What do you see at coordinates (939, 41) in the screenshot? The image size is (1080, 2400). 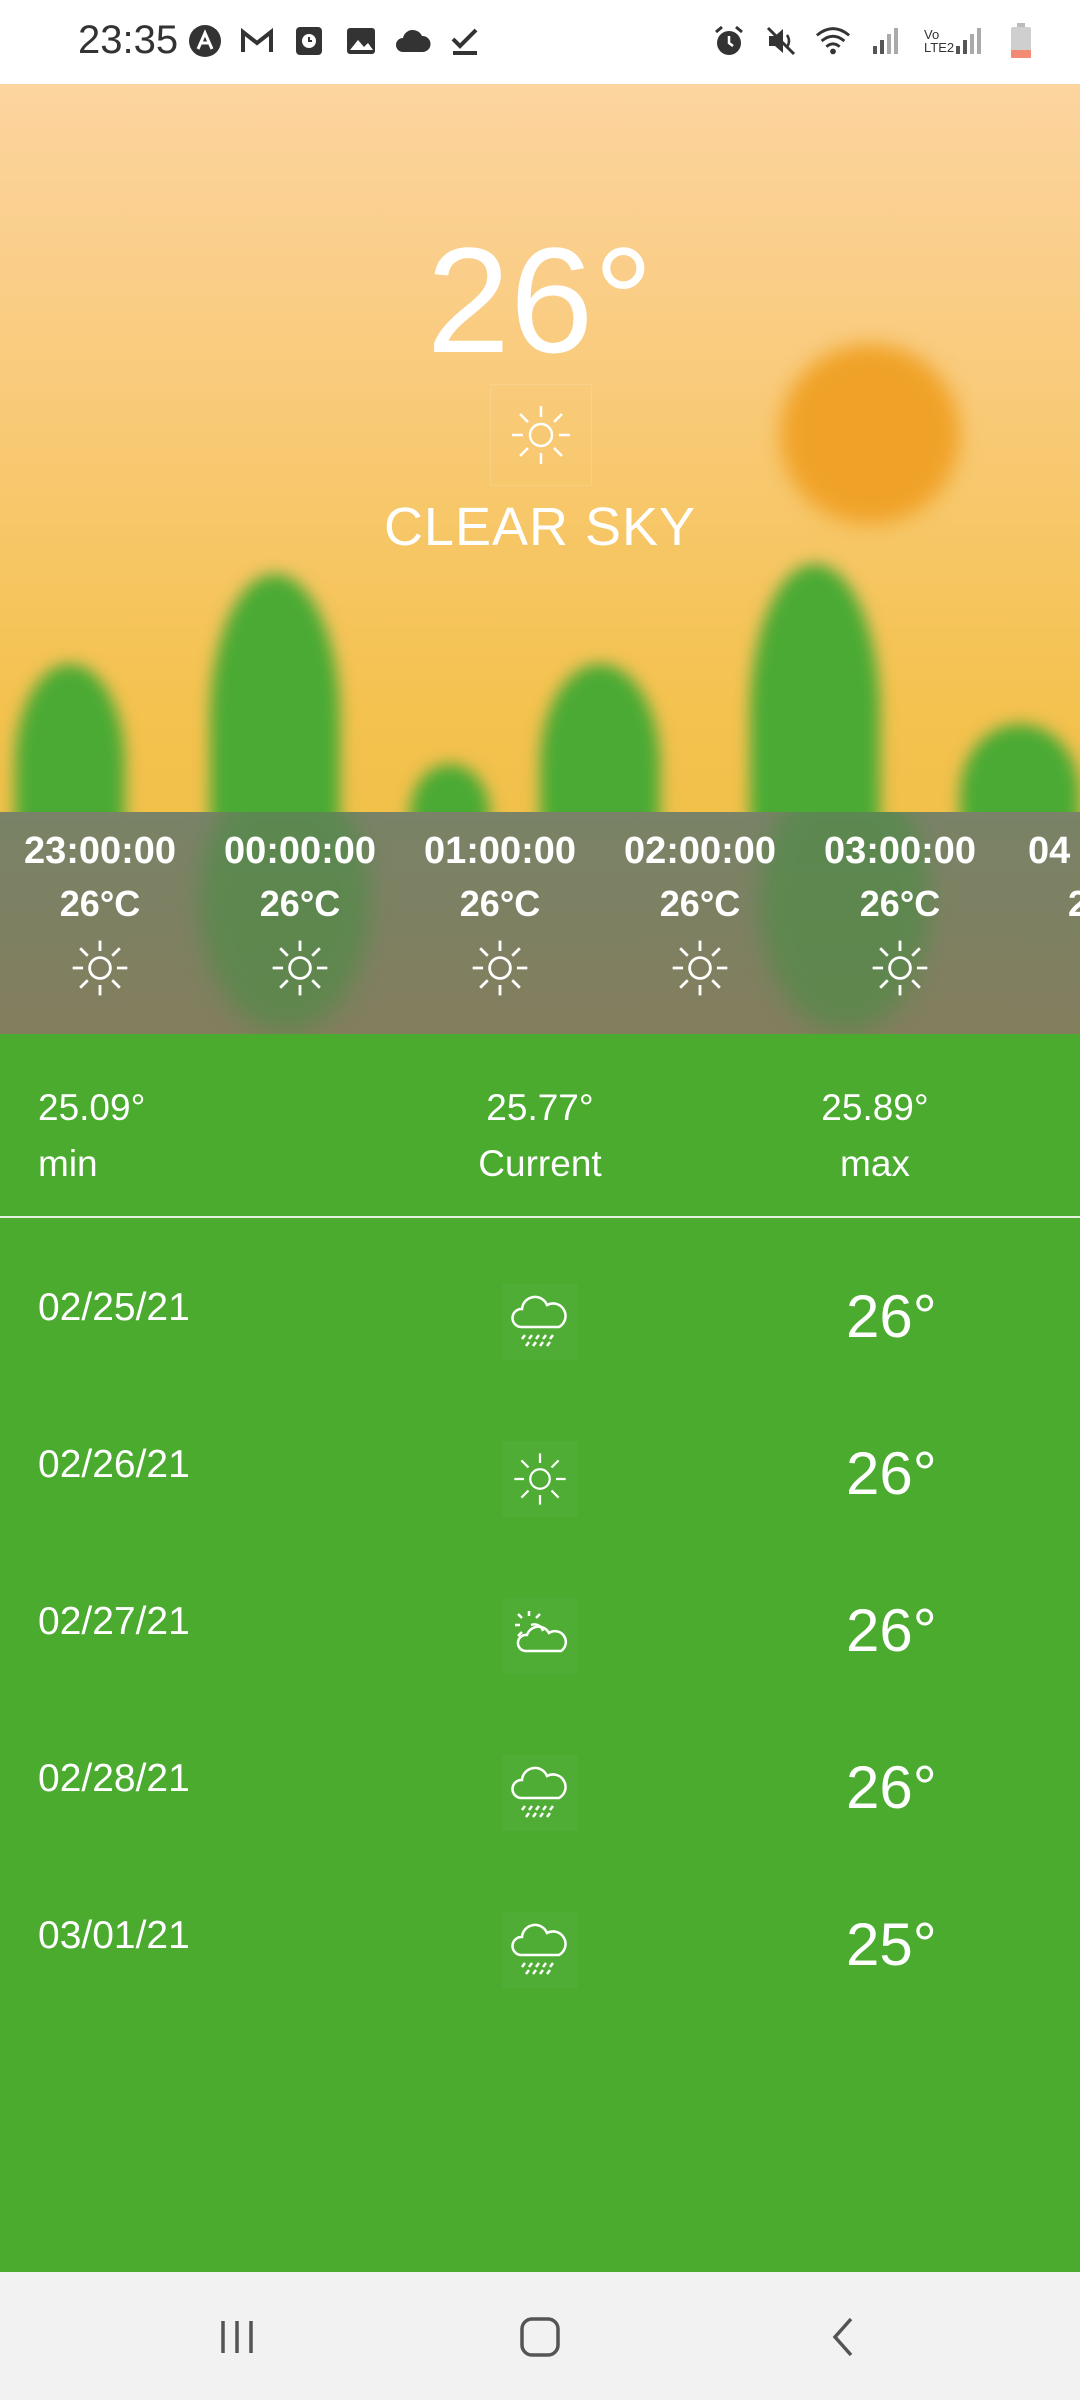 I see `volte-label: Vo LTE2` at bounding box center [939, 41].